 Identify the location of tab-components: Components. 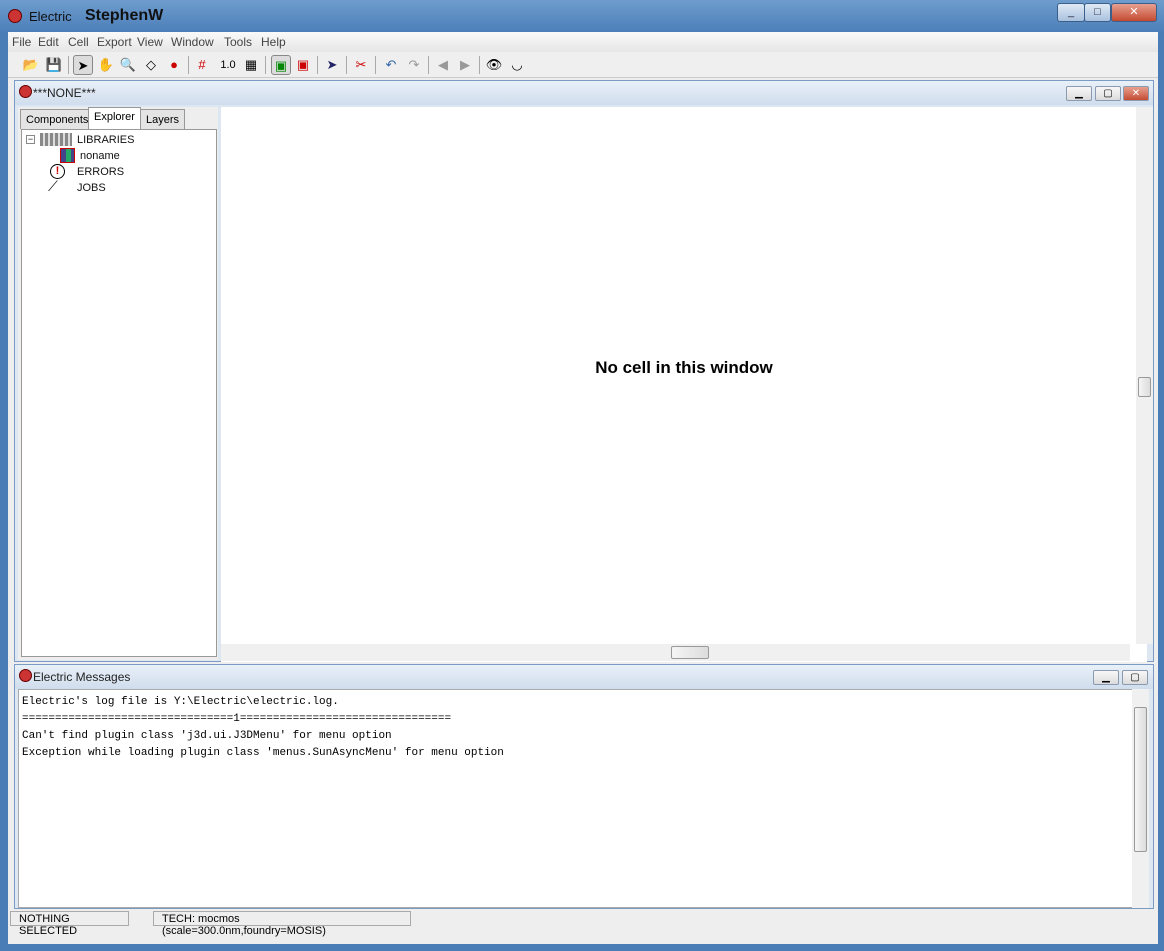
(57, 119).